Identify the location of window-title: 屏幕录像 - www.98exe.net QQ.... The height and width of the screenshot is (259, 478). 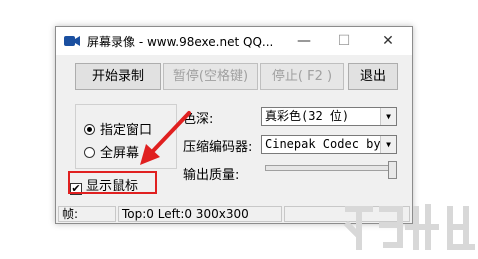
(180, 42).